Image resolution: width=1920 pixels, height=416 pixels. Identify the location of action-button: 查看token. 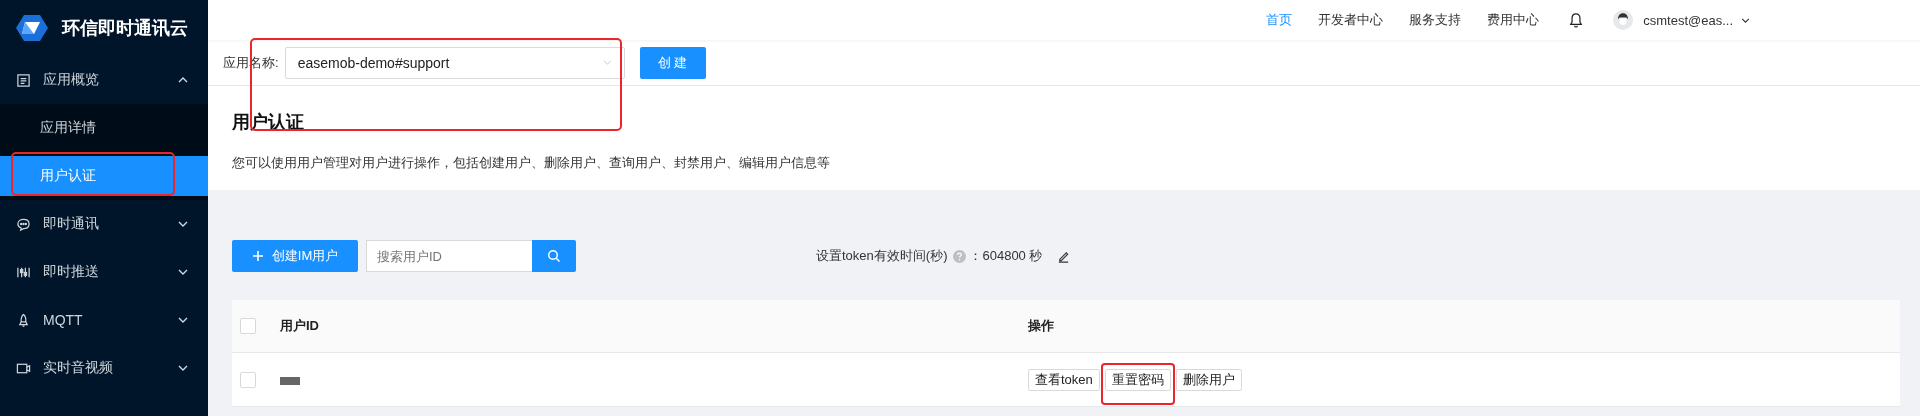
(1064, 379).